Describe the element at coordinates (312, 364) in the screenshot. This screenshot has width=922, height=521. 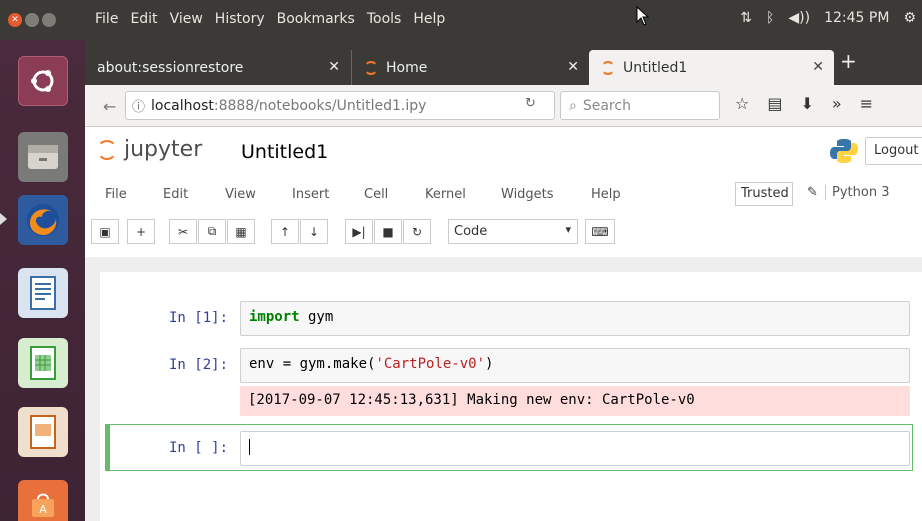
I see `code-text: env = gym.make(` at that location.